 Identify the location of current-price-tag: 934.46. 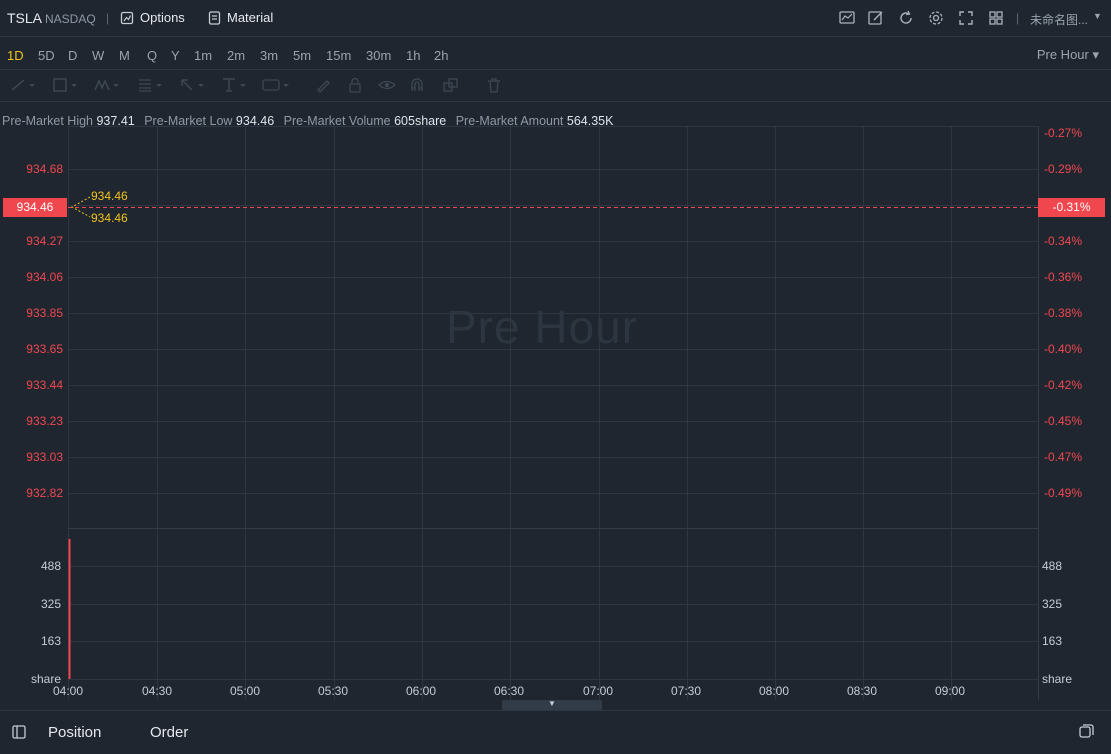
(35, 207).